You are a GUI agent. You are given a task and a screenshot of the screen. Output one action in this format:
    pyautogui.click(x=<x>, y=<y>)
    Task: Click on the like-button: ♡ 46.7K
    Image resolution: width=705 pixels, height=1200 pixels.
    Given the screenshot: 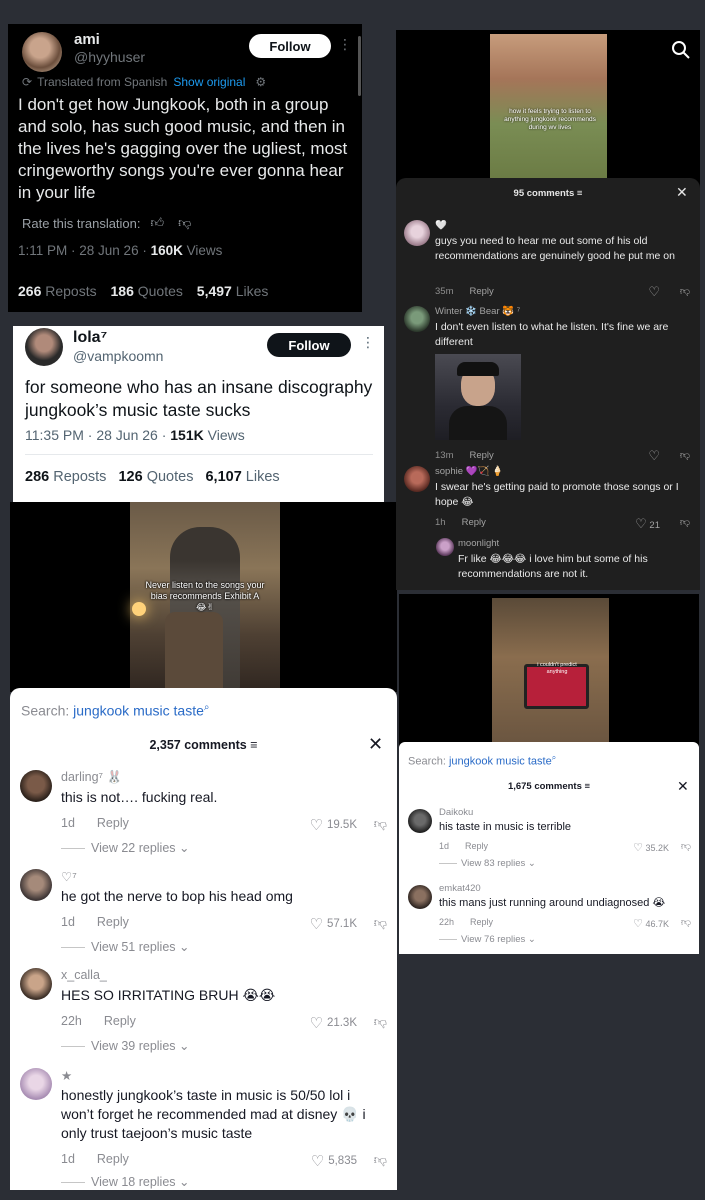 What is the action you would take?
    pyautogui.click(x=651, y=923)
    